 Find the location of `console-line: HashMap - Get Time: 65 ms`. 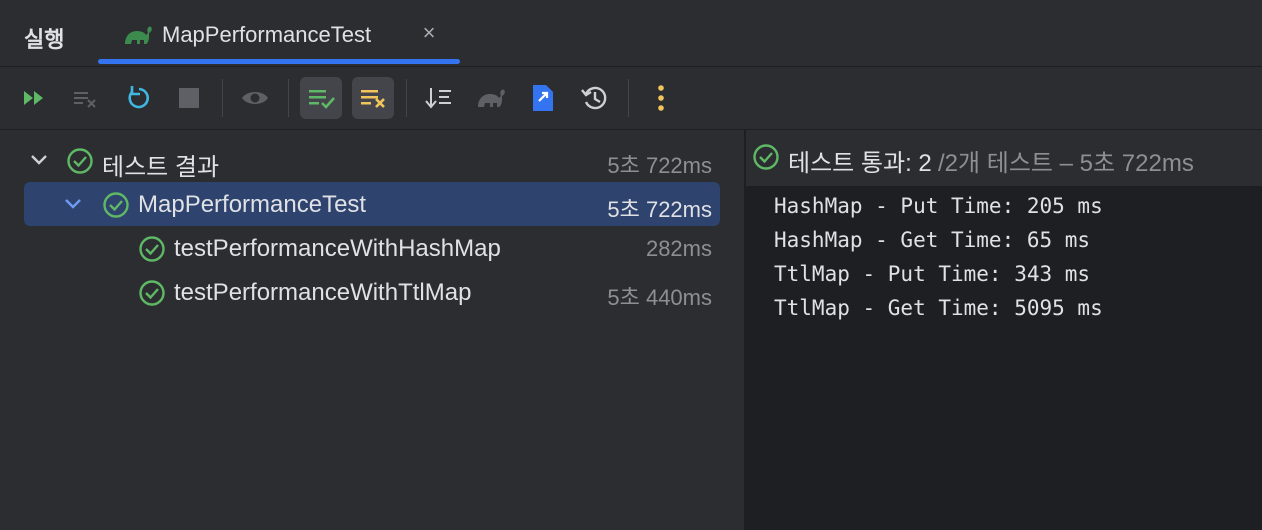

console-line: HashMap - Get Time: 65 ms is located at coordinates (932, 240).